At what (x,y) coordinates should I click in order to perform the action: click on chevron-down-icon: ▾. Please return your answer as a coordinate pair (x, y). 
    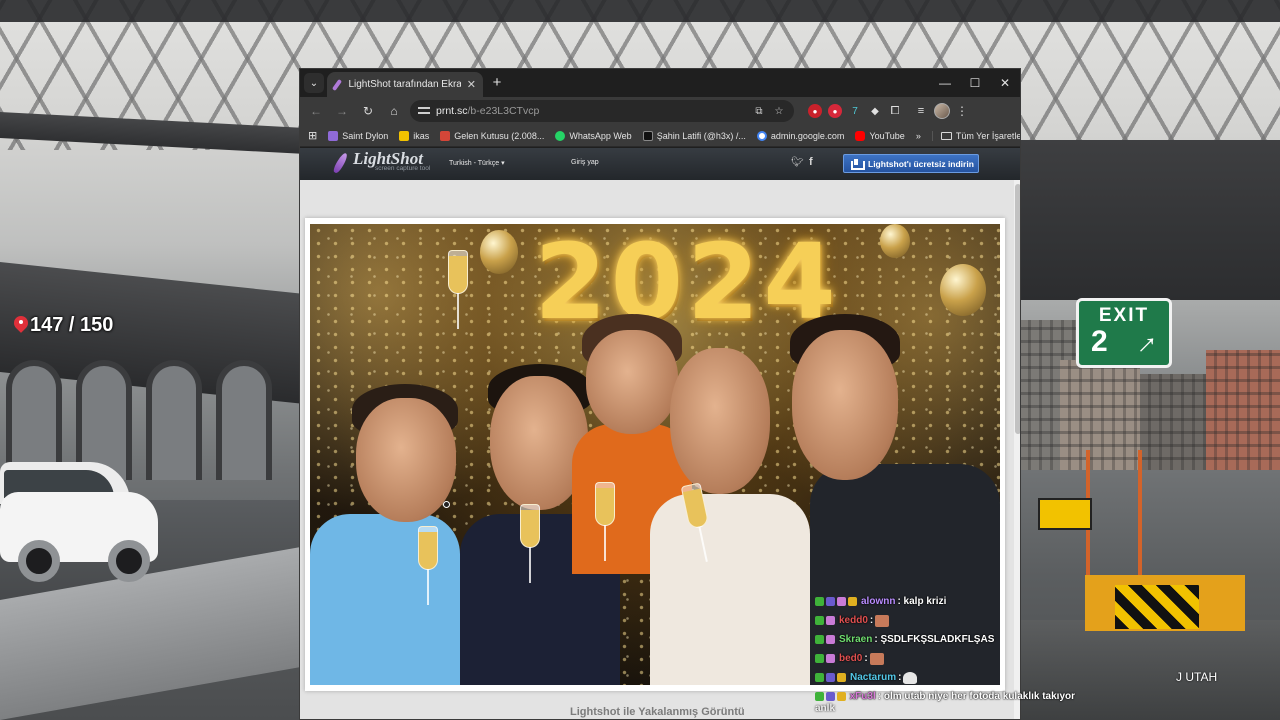
    Looking at the image, I should click on (503, 163).